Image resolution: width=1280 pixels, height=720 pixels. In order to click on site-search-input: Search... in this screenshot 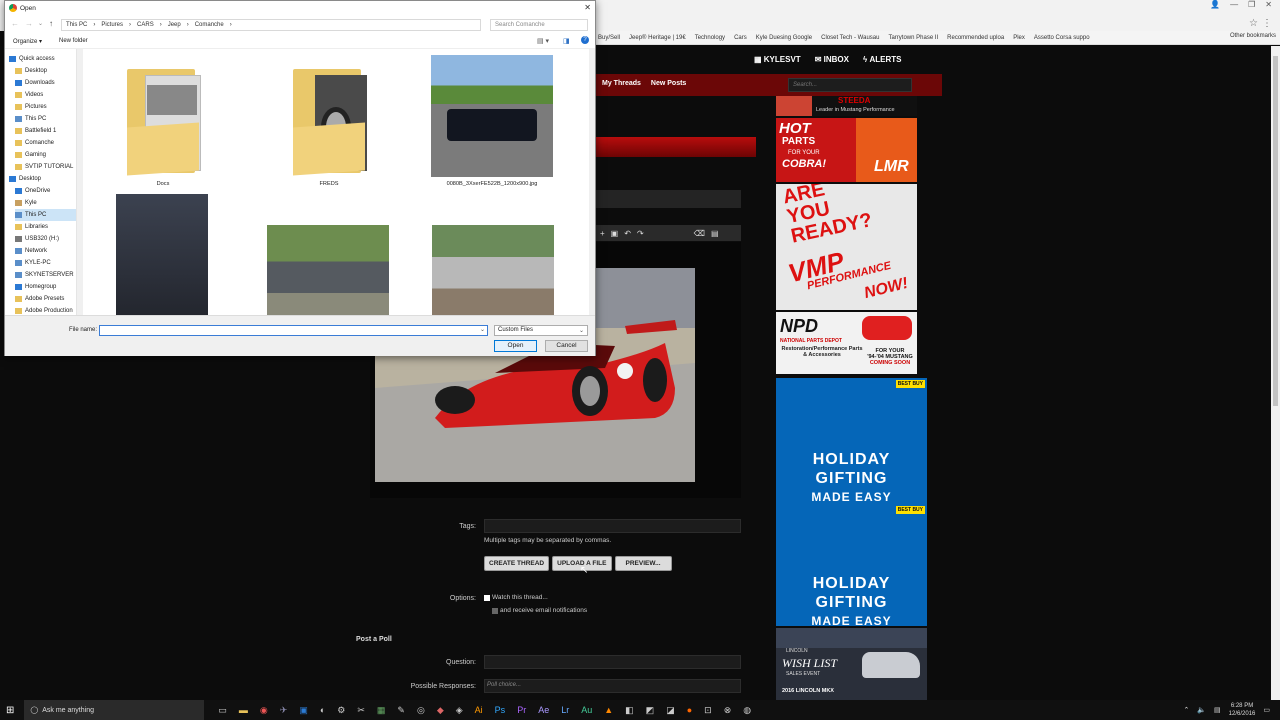, I will do `click(850, 85)`.